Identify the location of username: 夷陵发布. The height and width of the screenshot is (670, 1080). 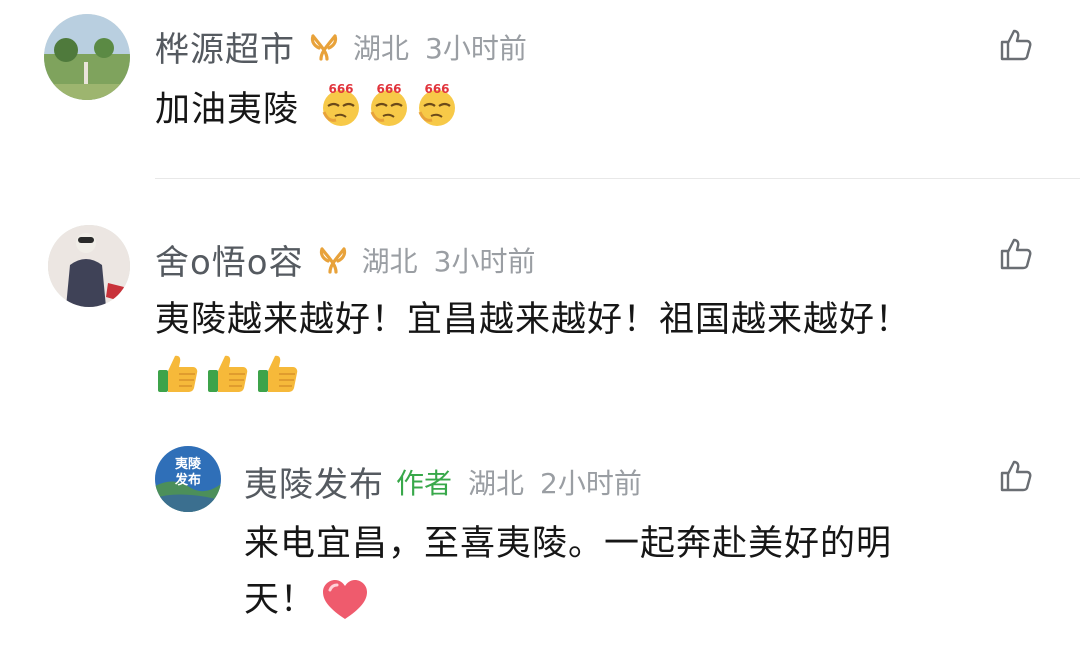
(314, 481).